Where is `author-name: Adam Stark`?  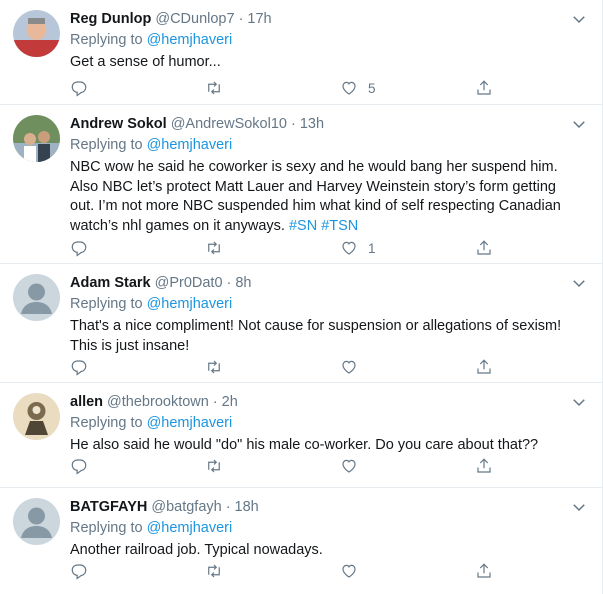
author-name: Adam Stark is located at coordinates (110, 283).